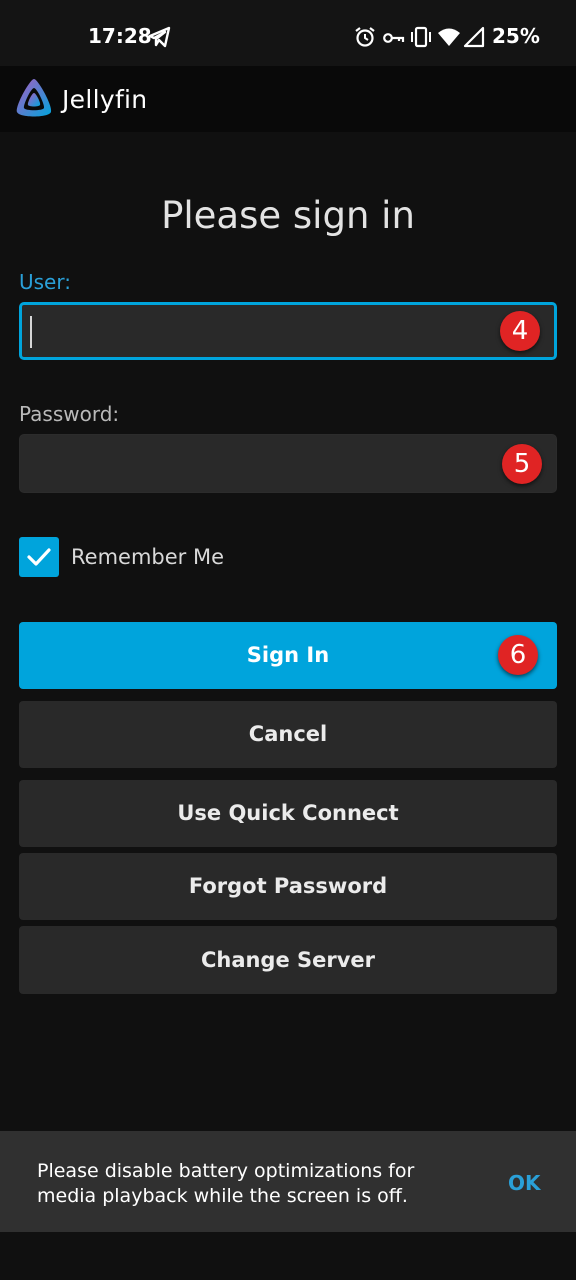 Image resolution: width=576 pixels, height=1280 pixels. What do you see at coordinates (288, 331) in the screenshot?
I see `user-input` at bounding box center [288, 331].